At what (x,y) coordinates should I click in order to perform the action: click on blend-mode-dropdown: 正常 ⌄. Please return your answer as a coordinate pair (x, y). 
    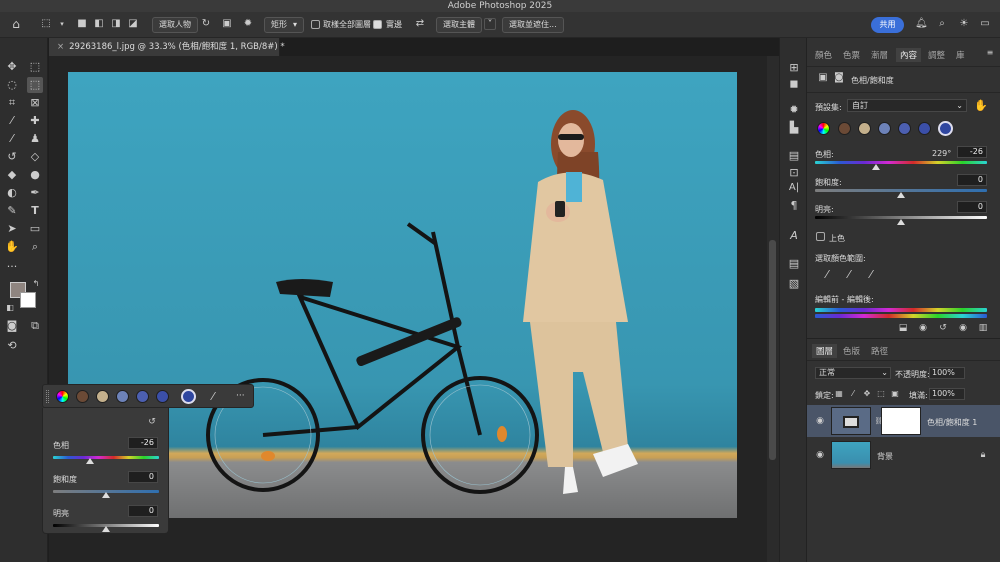
    Looking at the image, I should click on (853, 373).